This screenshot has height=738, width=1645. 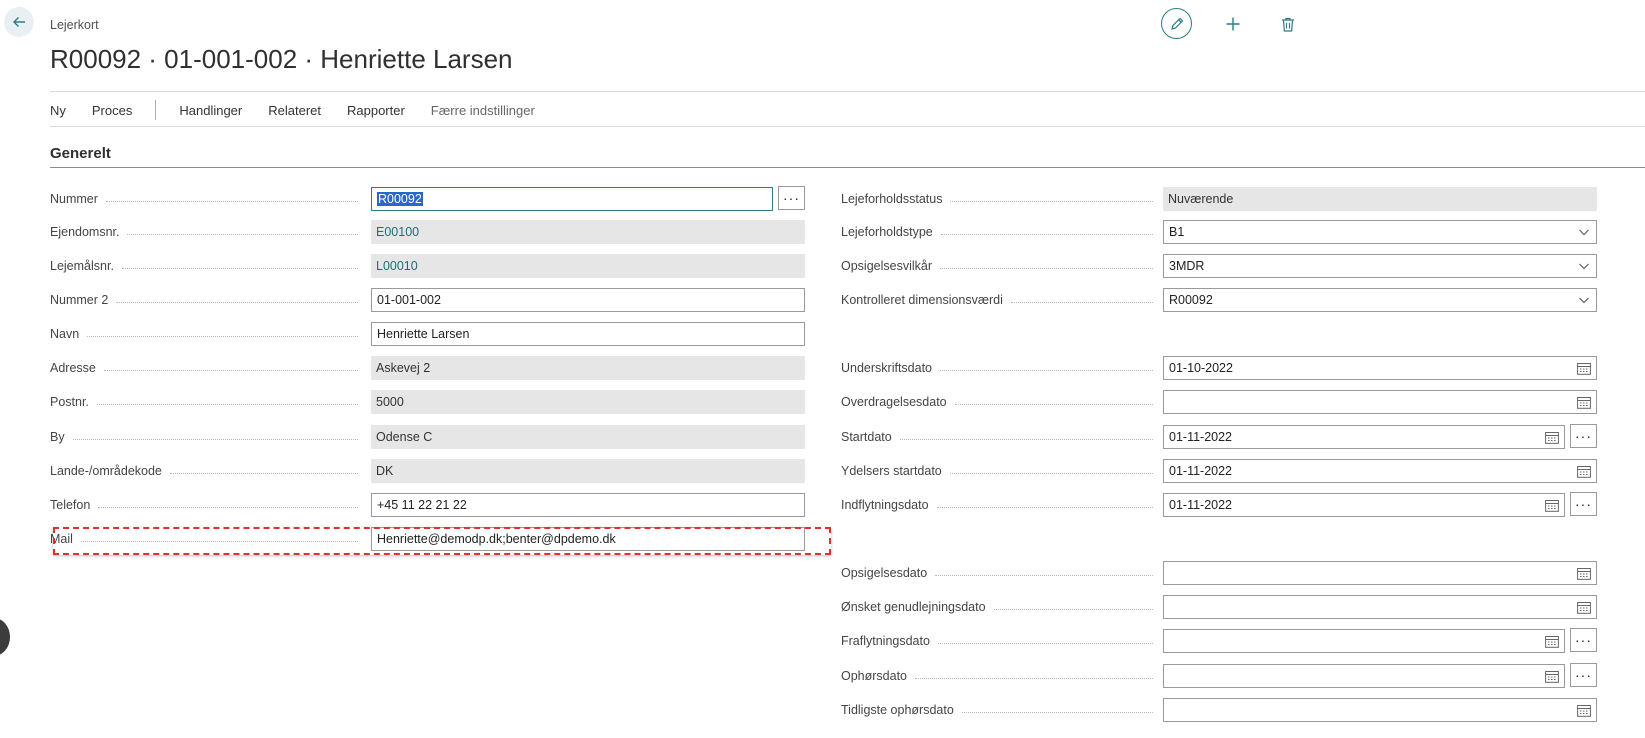 I want to click on lejemaalsnr-link: L00010, so click(x=588, y=266).